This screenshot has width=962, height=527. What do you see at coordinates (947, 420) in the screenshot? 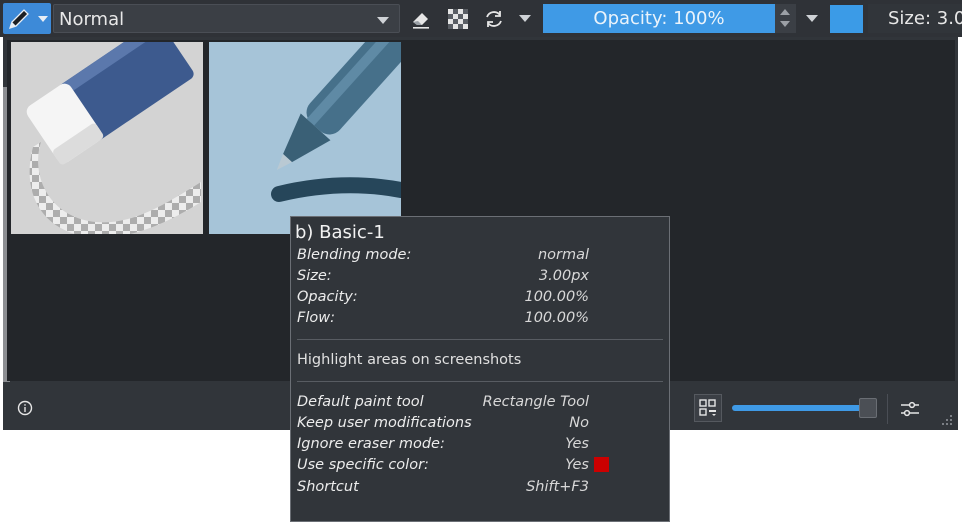
I see `resize-grip-icon` at bounding box center [947, 420].